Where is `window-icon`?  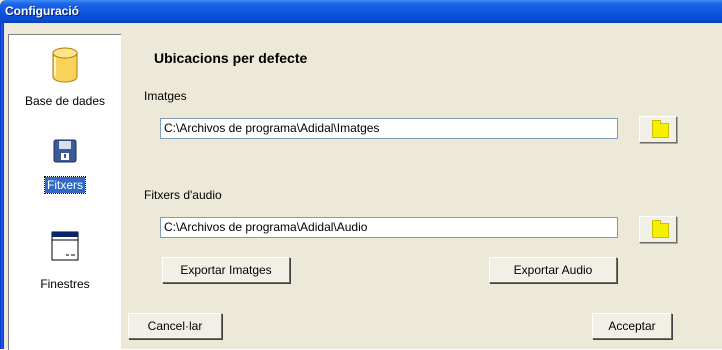 window-icon is located at coordinates (65, 246).